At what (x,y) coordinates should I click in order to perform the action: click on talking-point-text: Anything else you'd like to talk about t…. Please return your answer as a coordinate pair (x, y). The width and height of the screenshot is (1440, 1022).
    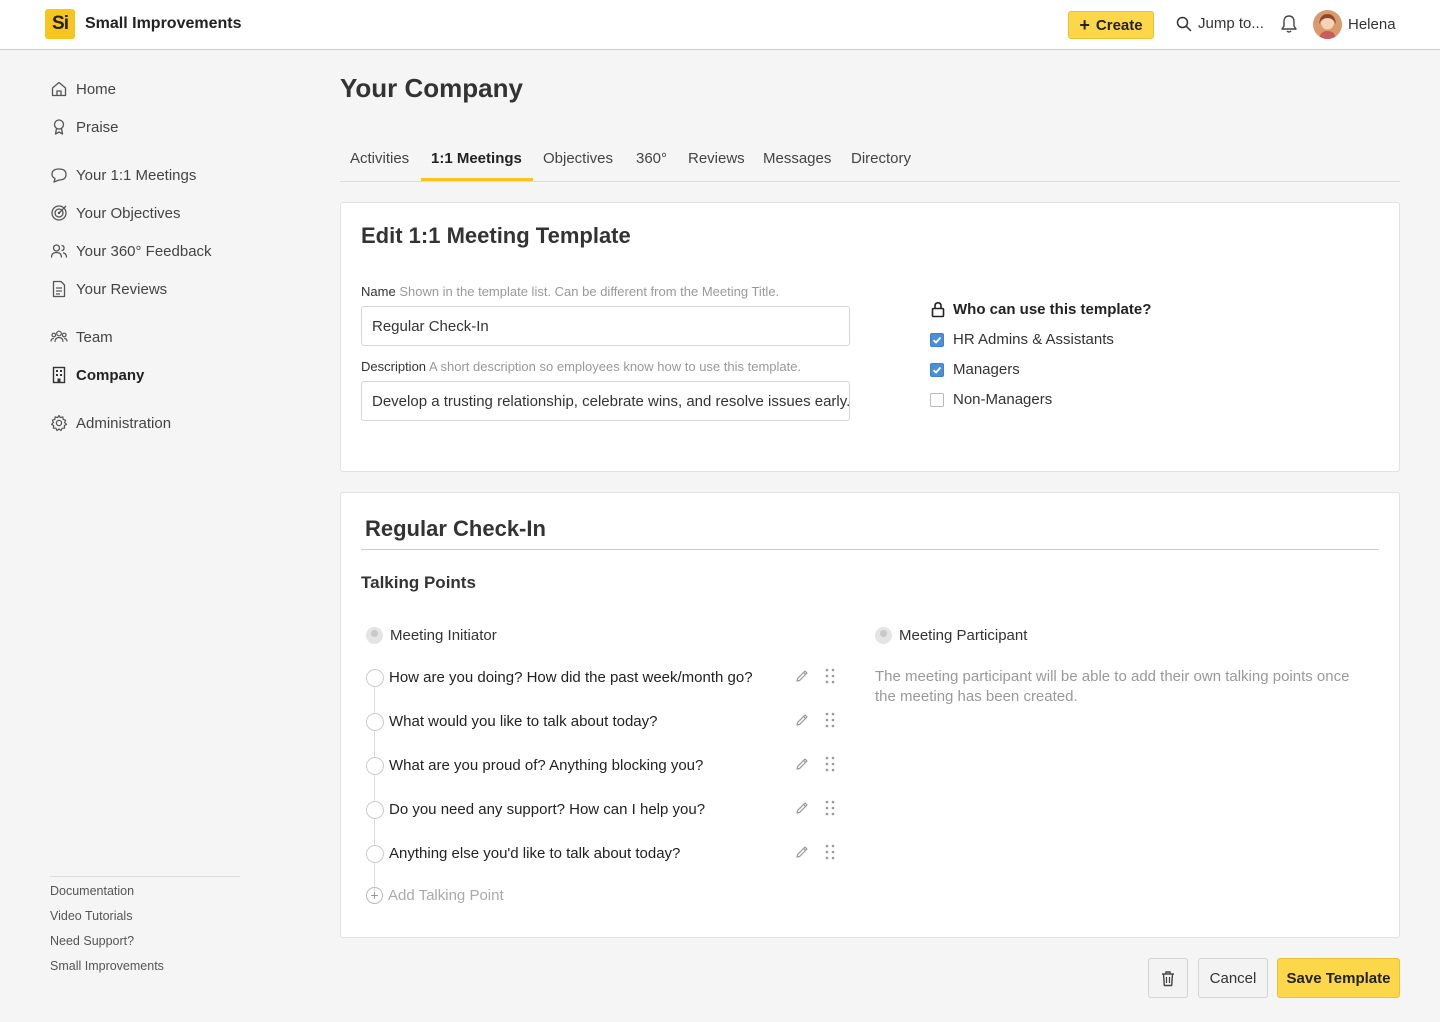
    Looking at the image, I should click on (535, 853).